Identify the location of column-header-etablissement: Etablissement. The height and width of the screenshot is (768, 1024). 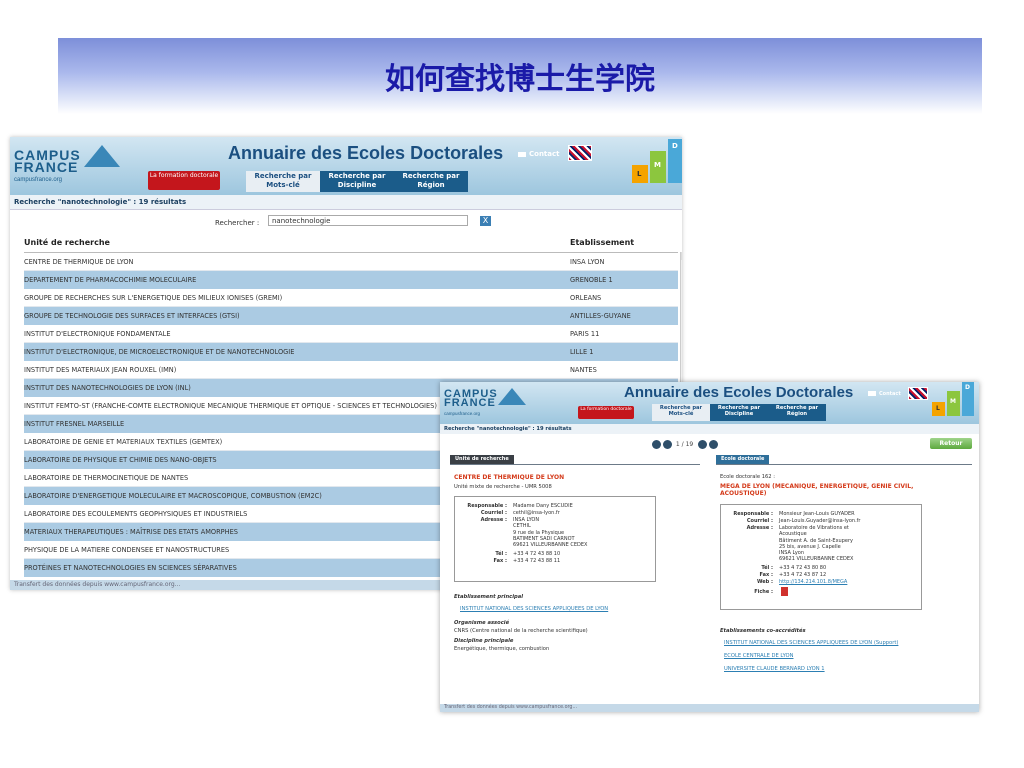
(602, 242).